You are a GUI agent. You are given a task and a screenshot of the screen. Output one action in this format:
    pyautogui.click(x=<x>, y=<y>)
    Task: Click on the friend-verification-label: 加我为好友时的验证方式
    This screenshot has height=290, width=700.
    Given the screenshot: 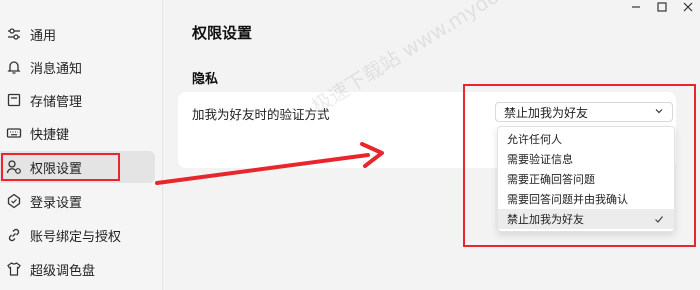 What is the action you would take?
    pyautogui.click(x=261, y=114)
    